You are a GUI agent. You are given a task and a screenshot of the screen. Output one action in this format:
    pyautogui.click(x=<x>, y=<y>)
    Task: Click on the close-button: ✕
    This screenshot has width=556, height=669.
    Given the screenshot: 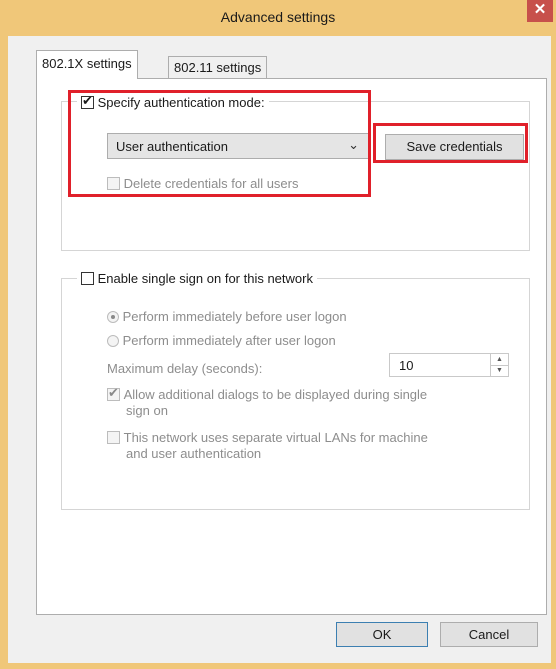 What is the action you would take?
    pyautogui.click(x=540, y=11)
    